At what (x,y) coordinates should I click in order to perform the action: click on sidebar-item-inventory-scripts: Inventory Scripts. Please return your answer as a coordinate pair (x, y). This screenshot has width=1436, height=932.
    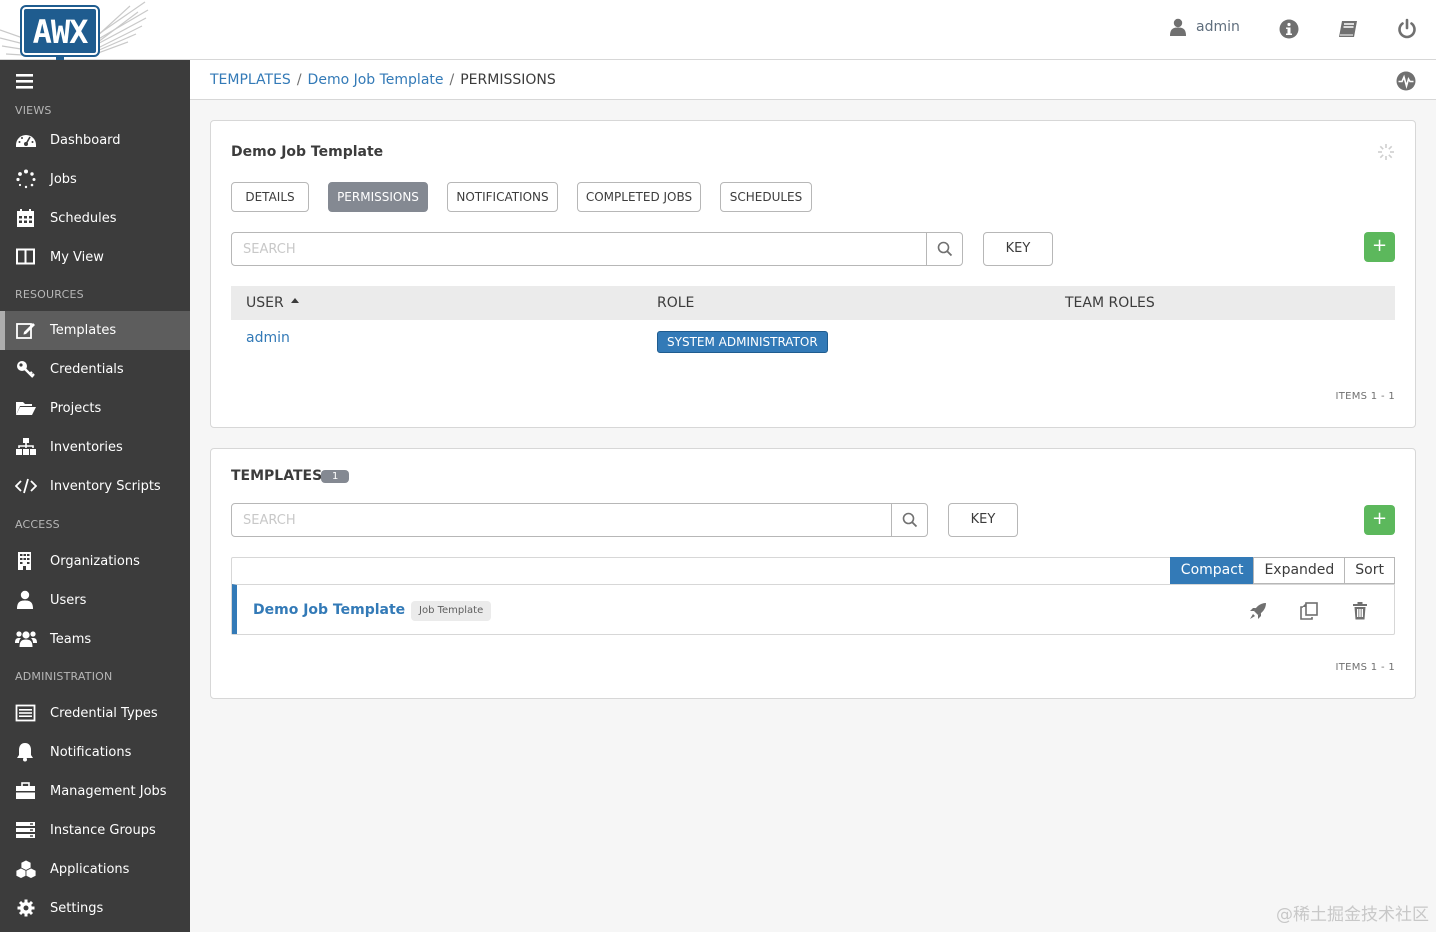
    Looking at the image, I should click on (95, 486).